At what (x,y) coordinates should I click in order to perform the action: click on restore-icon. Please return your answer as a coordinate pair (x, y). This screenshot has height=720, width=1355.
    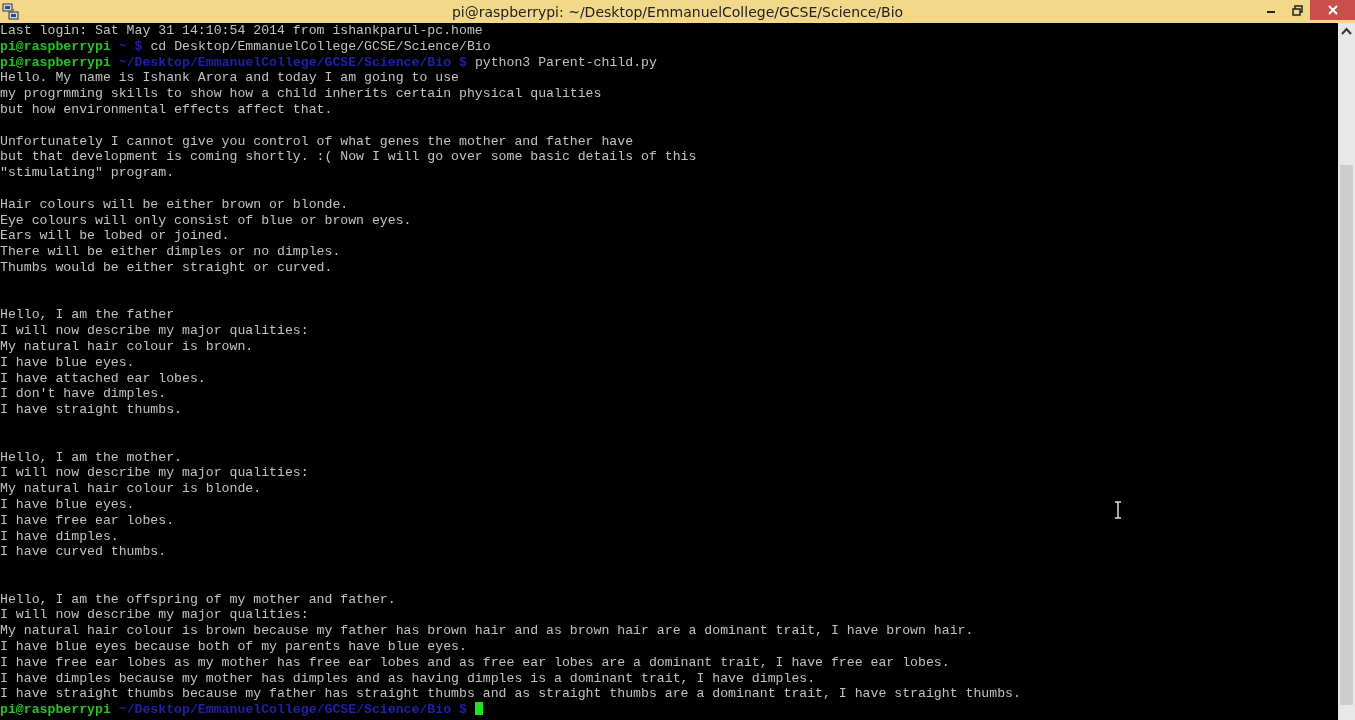
    Looking at the image, I should click on (1297, 10).